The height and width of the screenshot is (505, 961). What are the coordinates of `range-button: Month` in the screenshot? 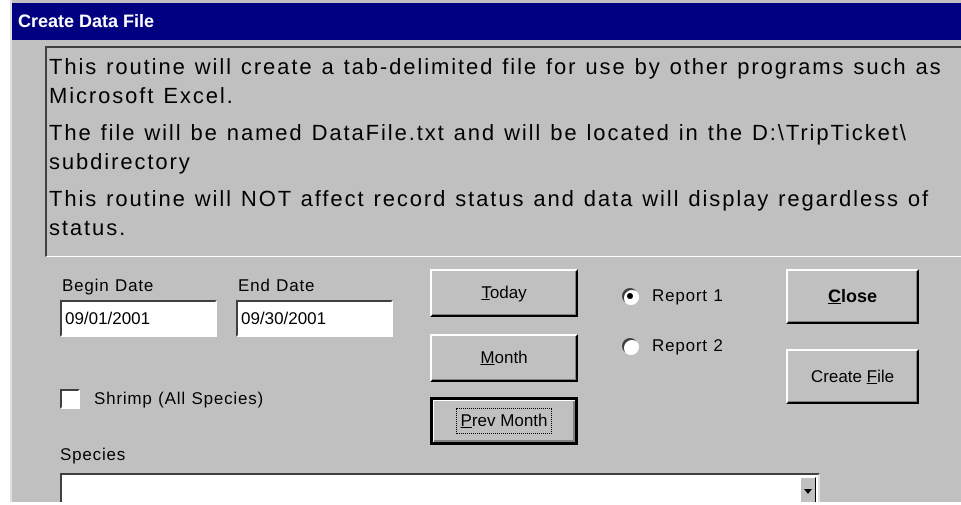 It's located at (504, 358).